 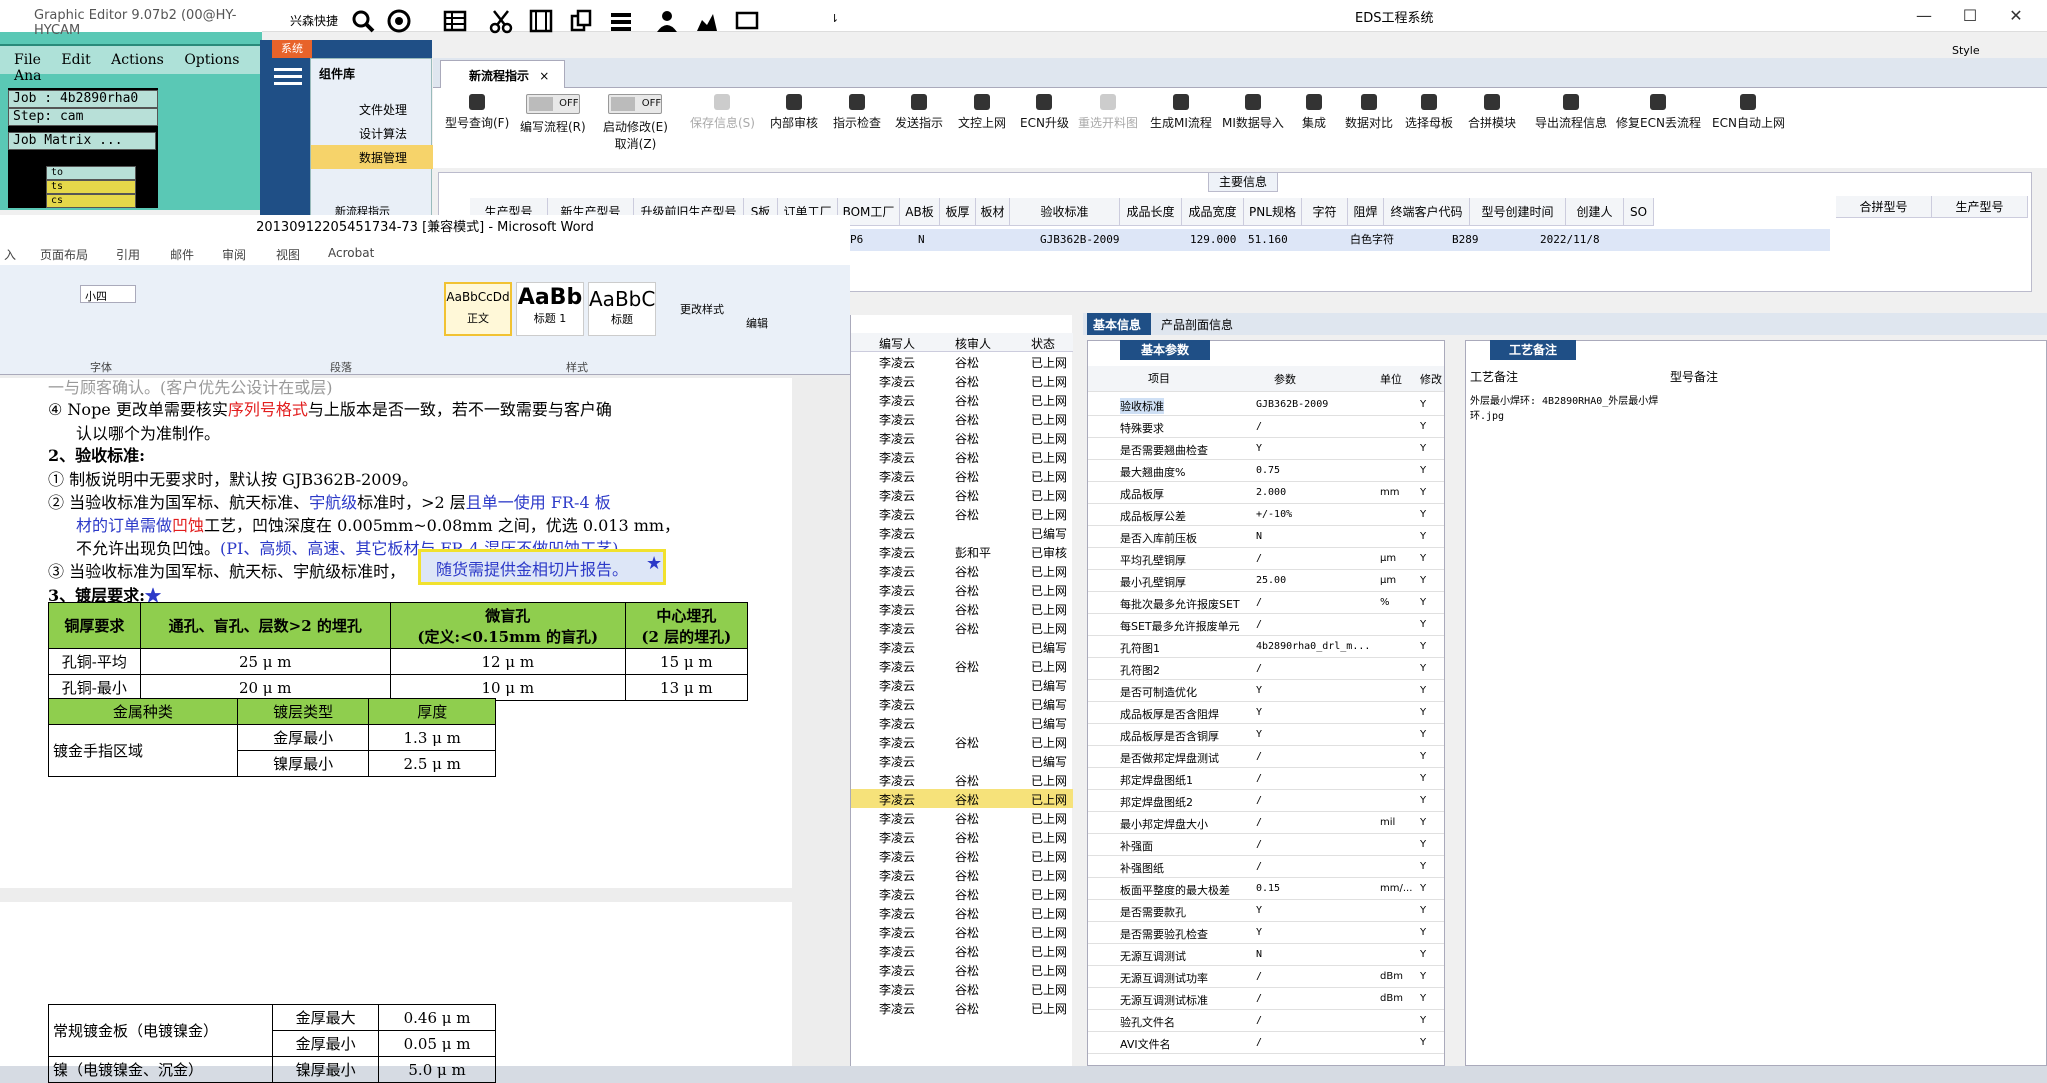 What do you see at coordinates (1266, 735) in the screenshot?
I see `param-row: 成品板厚是否含铜厚 Y Y` at bounding box center [1266, 735].